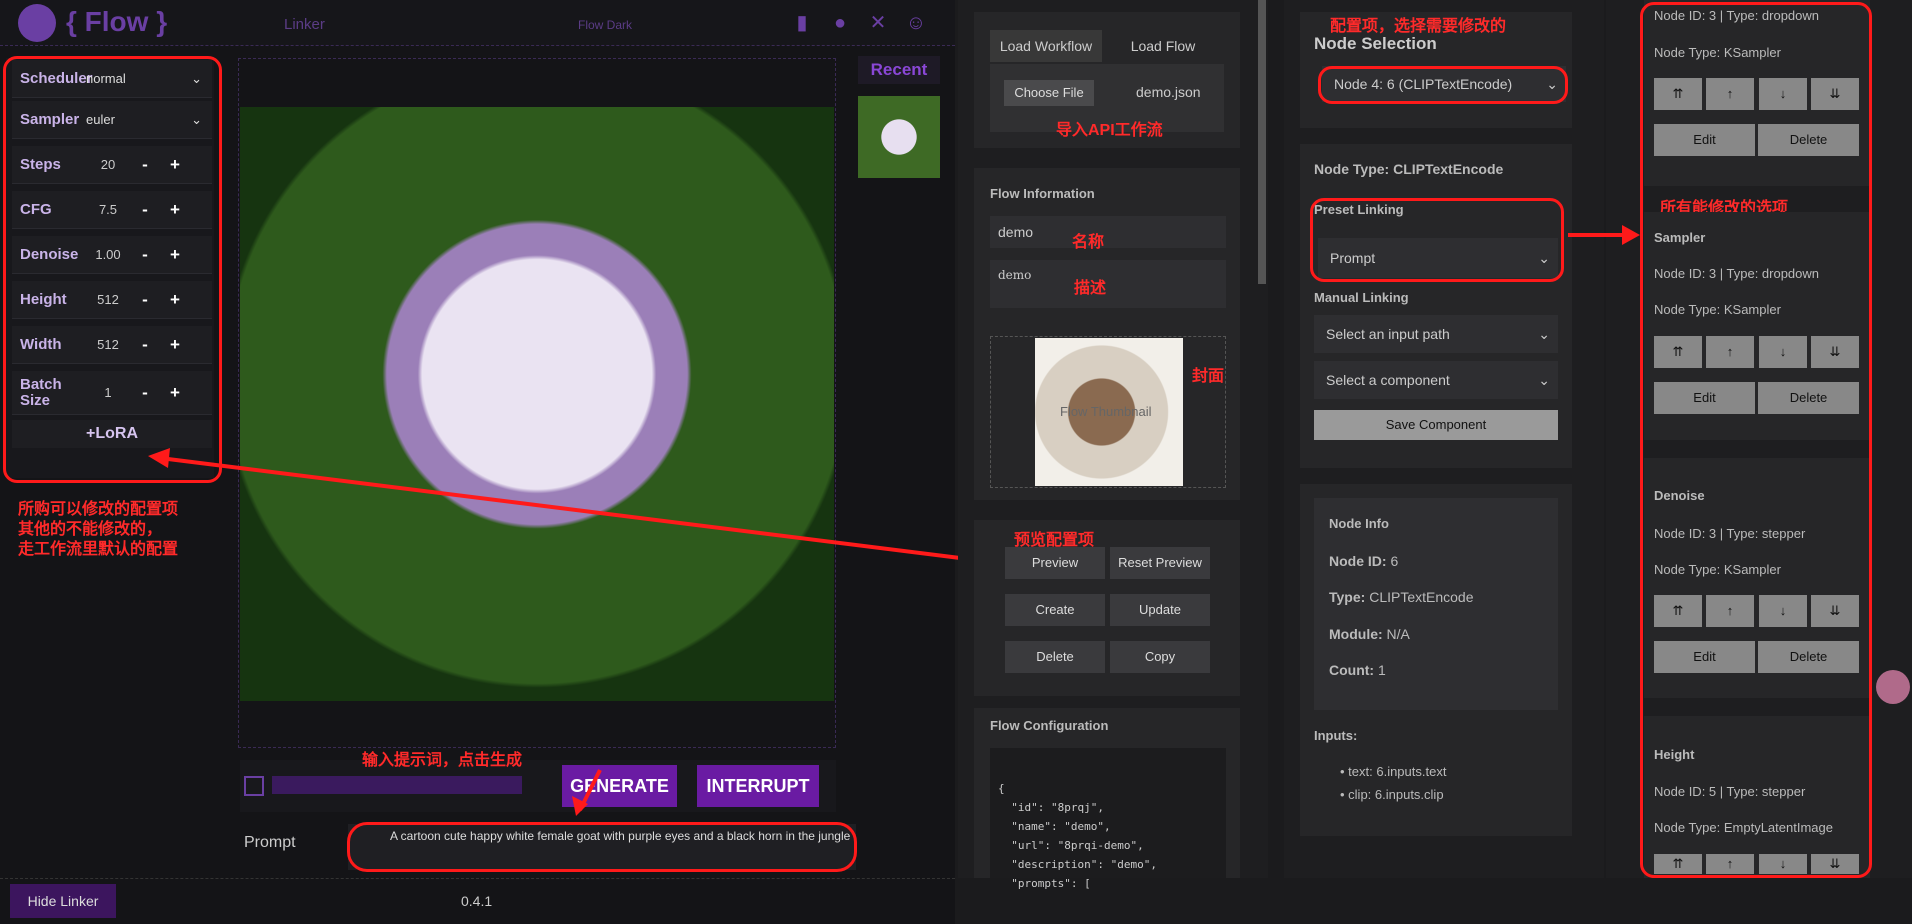 The height and width of the screenshot is (924, 1912). I want to click on preview-button: Preview, so click(1055, 563).